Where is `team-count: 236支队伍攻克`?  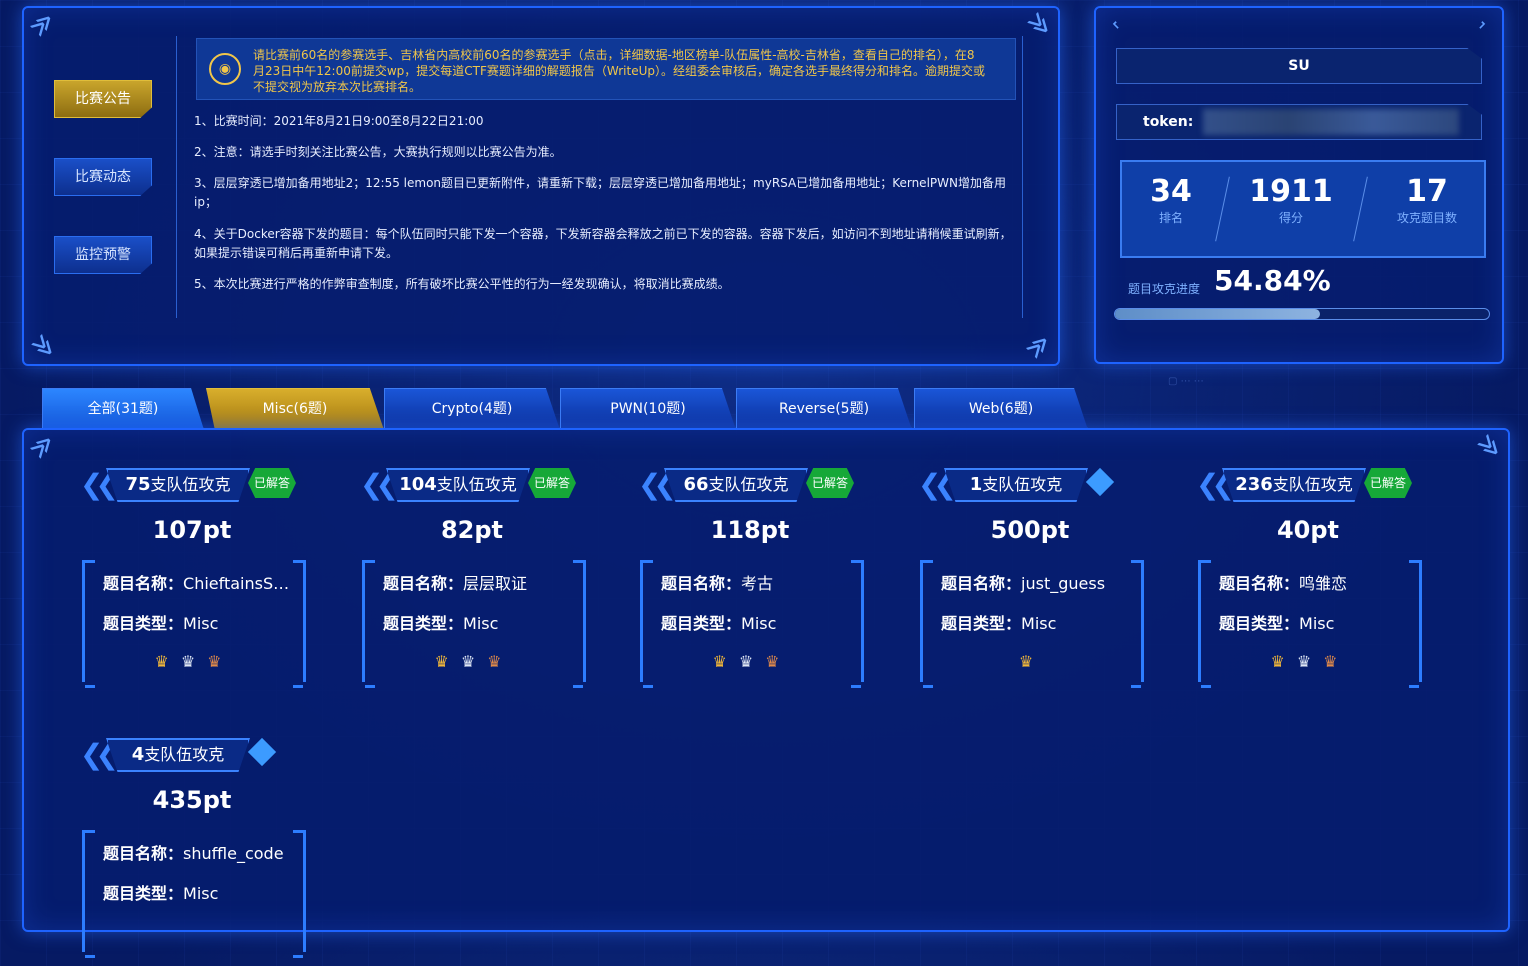 team-count: 236支队伍攻克 is located at coordinates (1294, 485).